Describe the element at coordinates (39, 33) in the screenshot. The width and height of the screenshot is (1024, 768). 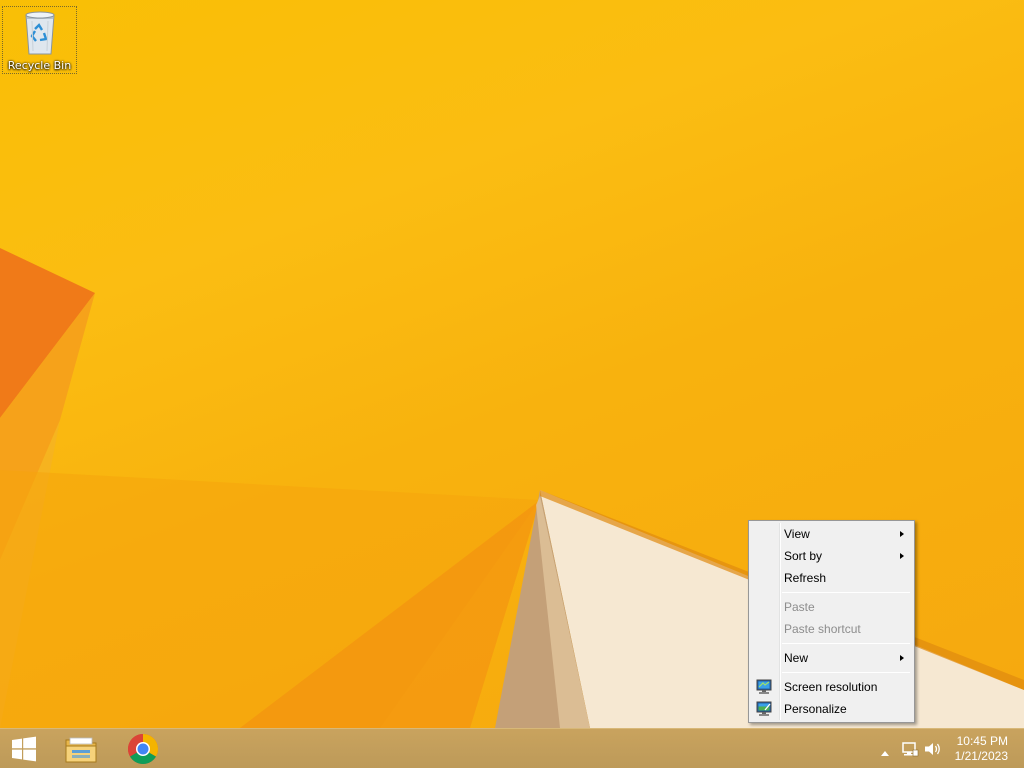
I see `recycle-bin-icon` at that location.